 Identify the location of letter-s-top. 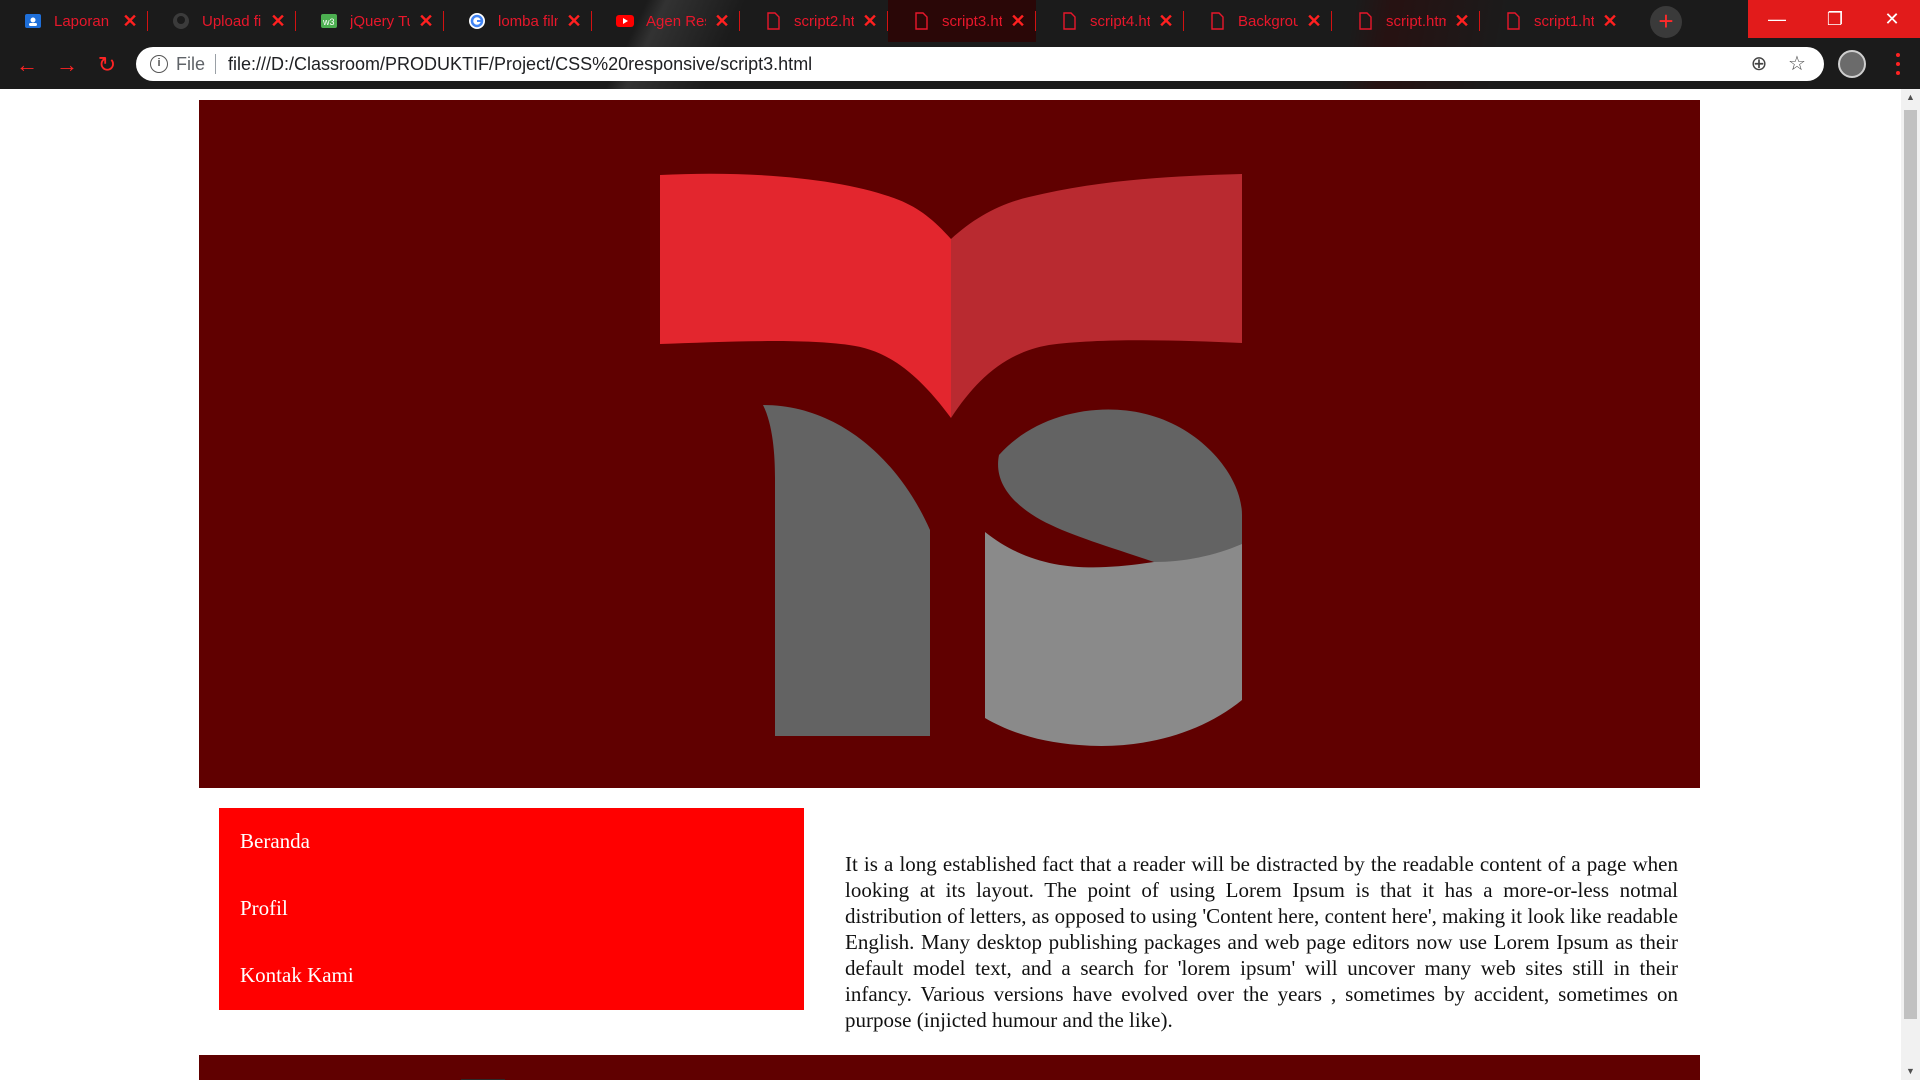
(1120, 487).